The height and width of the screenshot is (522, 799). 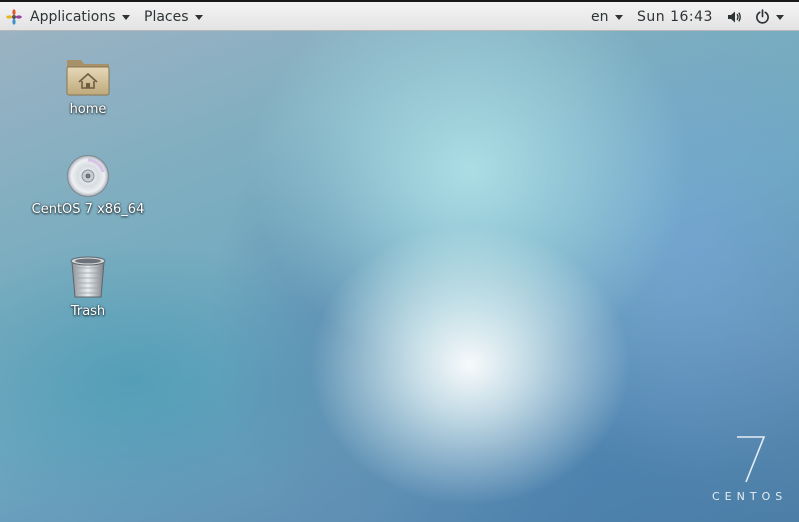 I want to click on desktop-icon-dvd: CentOS 7 x86_64, so click(x=88, y=185).